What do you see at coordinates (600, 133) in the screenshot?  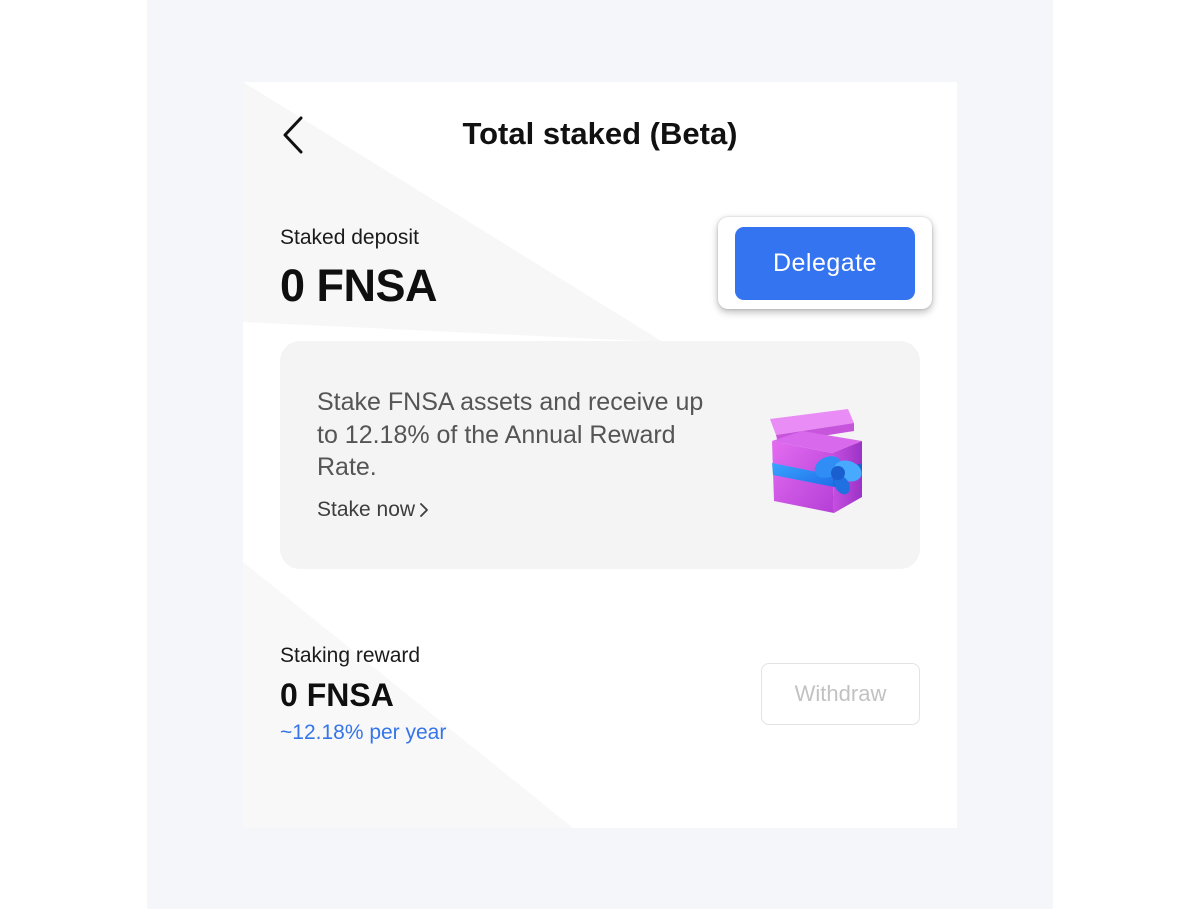 I see `page-title: Total staked (Beta)` at bounding box center [600, 133].